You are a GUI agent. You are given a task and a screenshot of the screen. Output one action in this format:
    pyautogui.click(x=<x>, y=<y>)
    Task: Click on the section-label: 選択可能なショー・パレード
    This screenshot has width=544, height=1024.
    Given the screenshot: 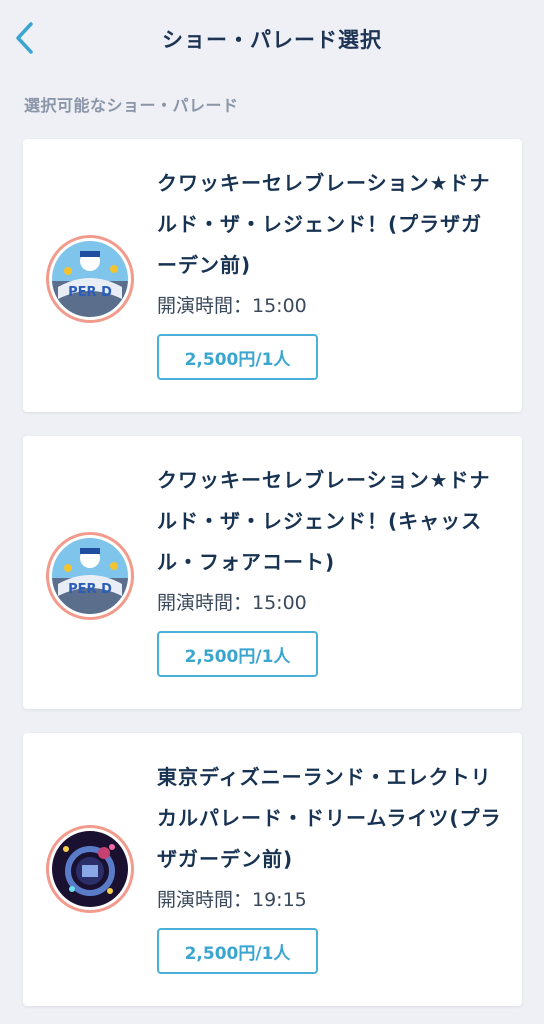 What is the action you would take?
    pyautogui.click(x=131, y=105)
    